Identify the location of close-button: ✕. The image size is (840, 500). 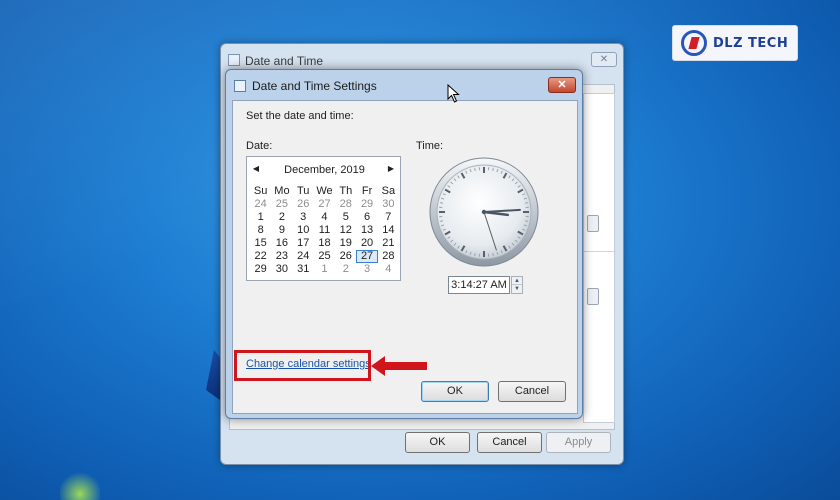
(604, 59).